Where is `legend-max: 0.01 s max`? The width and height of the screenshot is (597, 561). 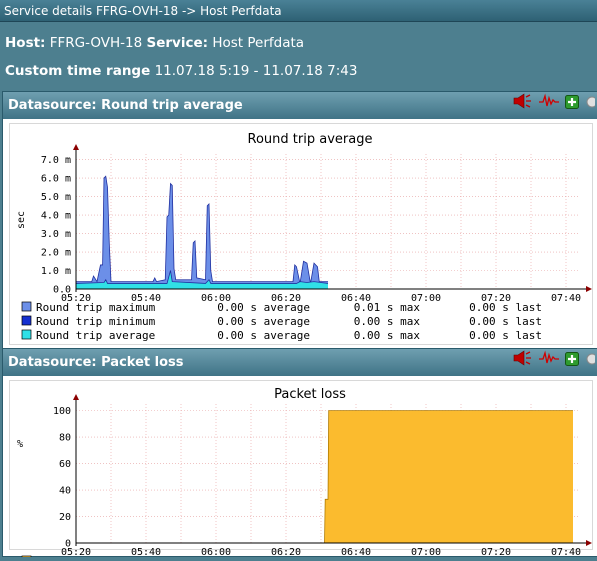 legend-max: 0.01 s max is located at coordinates (387, 307).